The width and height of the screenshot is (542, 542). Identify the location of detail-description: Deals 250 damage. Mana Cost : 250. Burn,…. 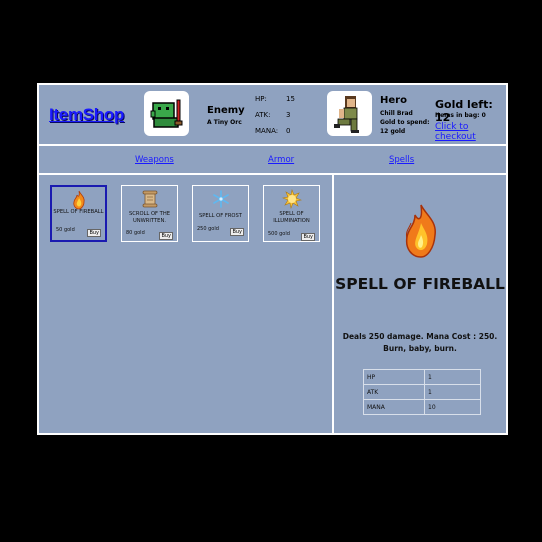
(420, 342).